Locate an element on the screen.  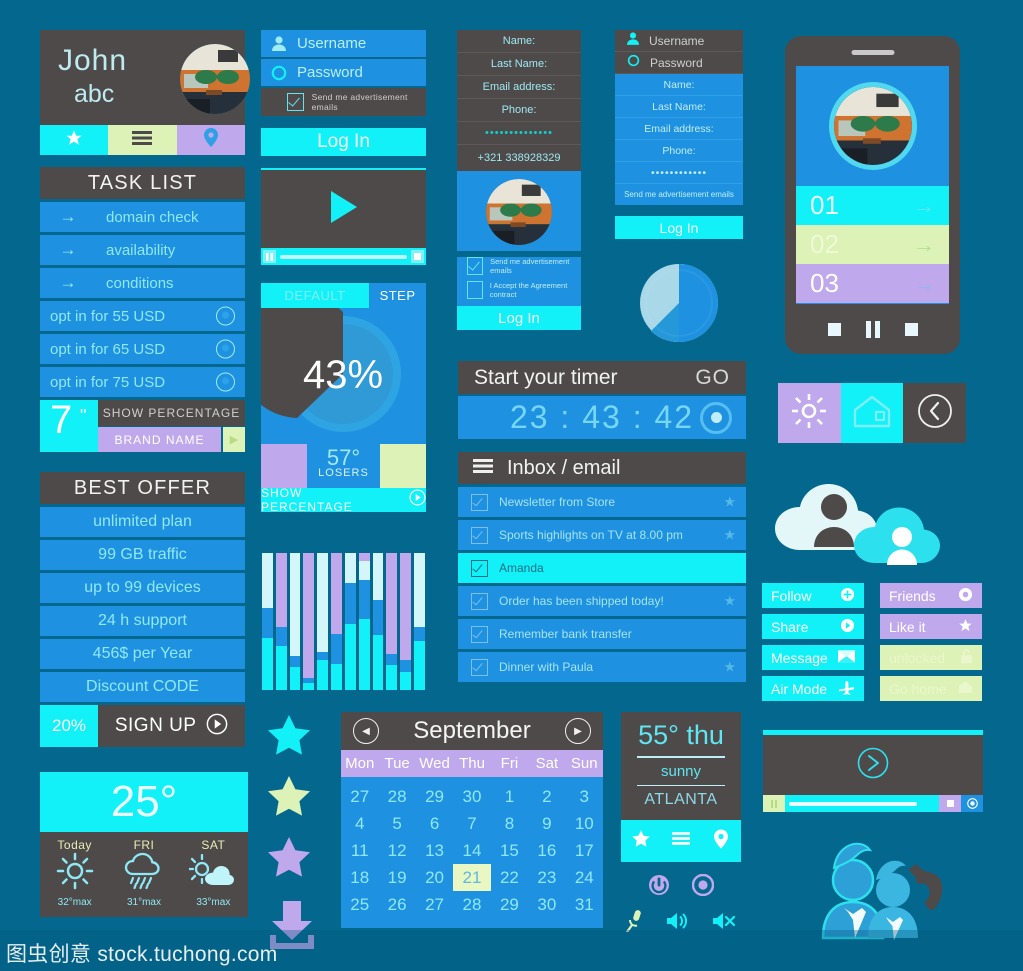
show-percentage-label: SHOW PERCENTAGE is located at coordinates (171, 413).